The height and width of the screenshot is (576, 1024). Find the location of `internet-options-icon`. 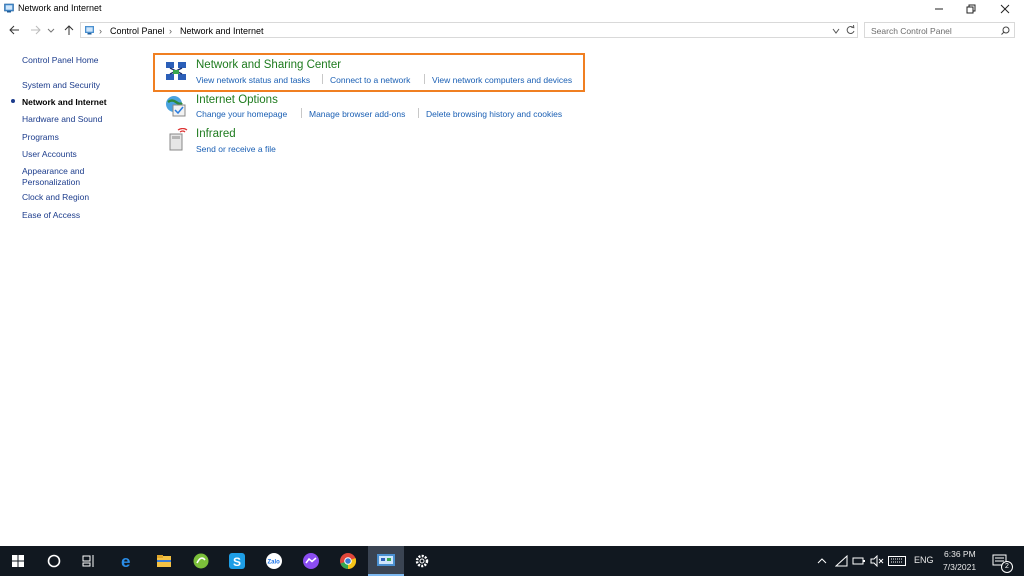

internet-options-icon is located at coordinates (176, 106).